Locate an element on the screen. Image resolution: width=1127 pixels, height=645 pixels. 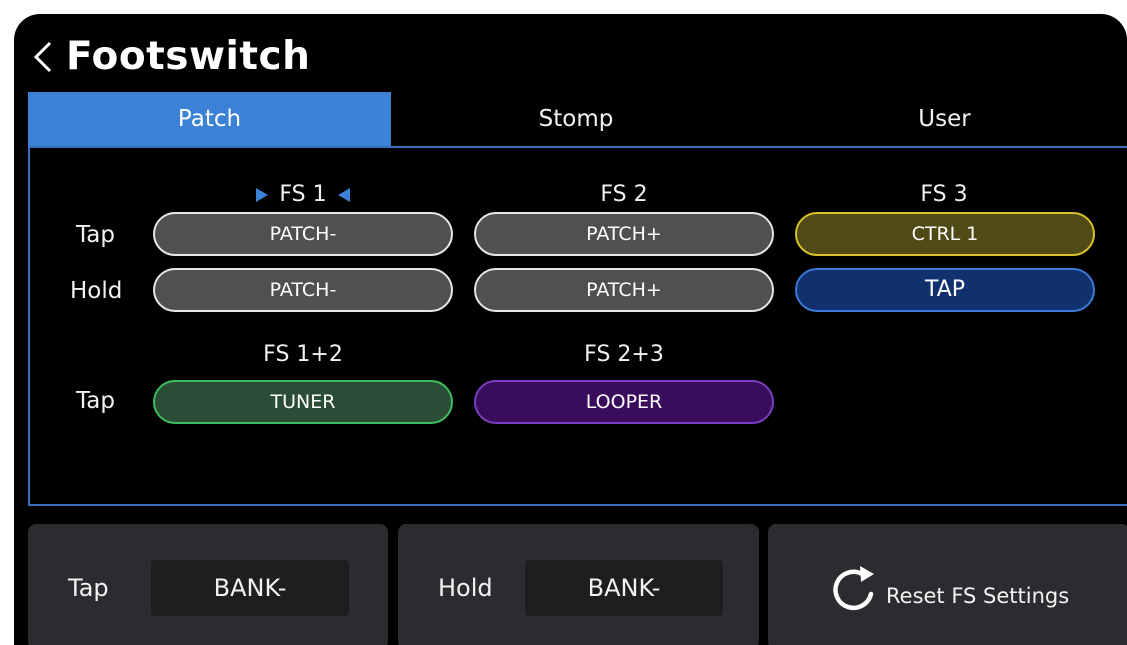
reset-fs-settings-label: Reset FS Settings is located at coordinates (978, 596).